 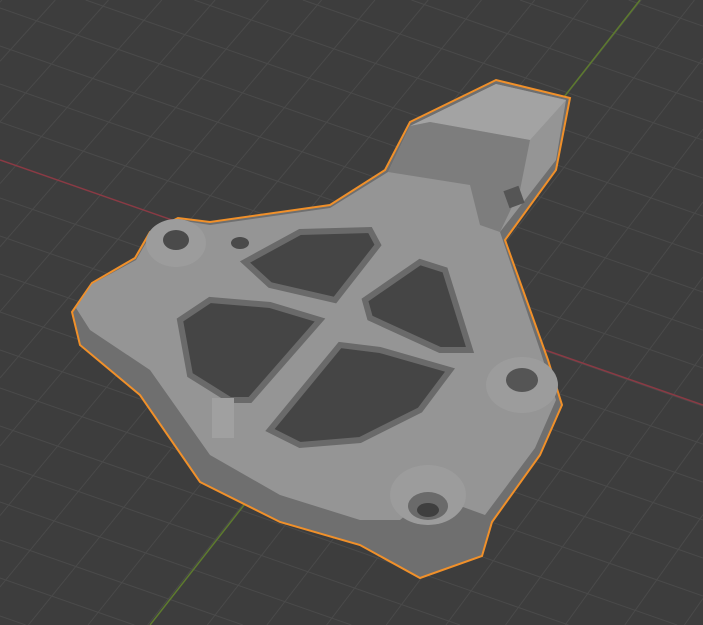 I want to click on tab-feature, so click(x=223, y=418).